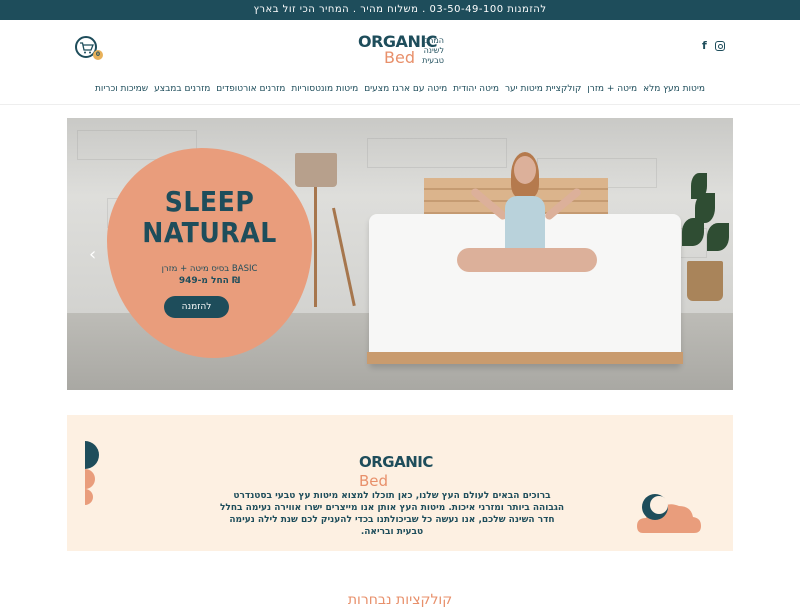 The height and width of the screenshot is (608, 800). What do you see at coordinates (704, 45) in the screenshot?
I see `facebook-icon: f` at bounding box center [704, 45].